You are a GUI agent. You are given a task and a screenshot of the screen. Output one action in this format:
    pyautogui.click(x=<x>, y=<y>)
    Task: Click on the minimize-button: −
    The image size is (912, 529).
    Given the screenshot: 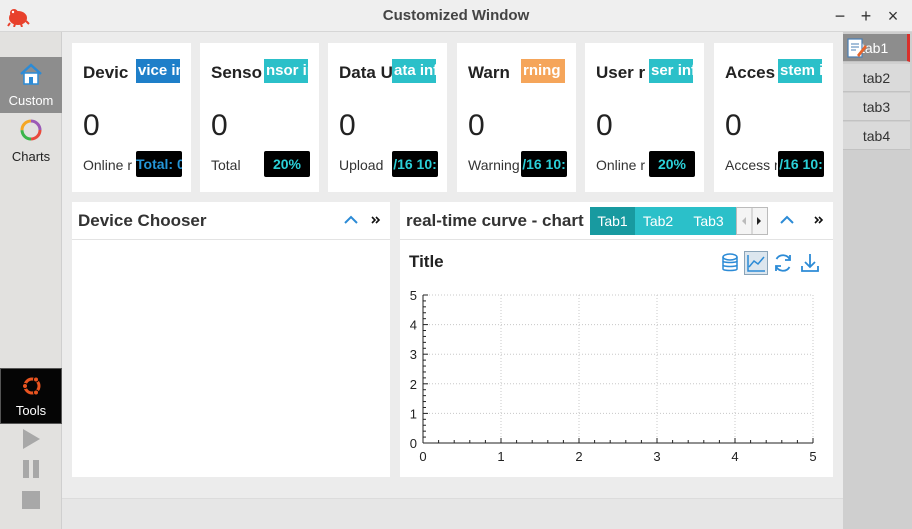 What is the action you would take?
    pyautogui.click(x=840, y=16)
    